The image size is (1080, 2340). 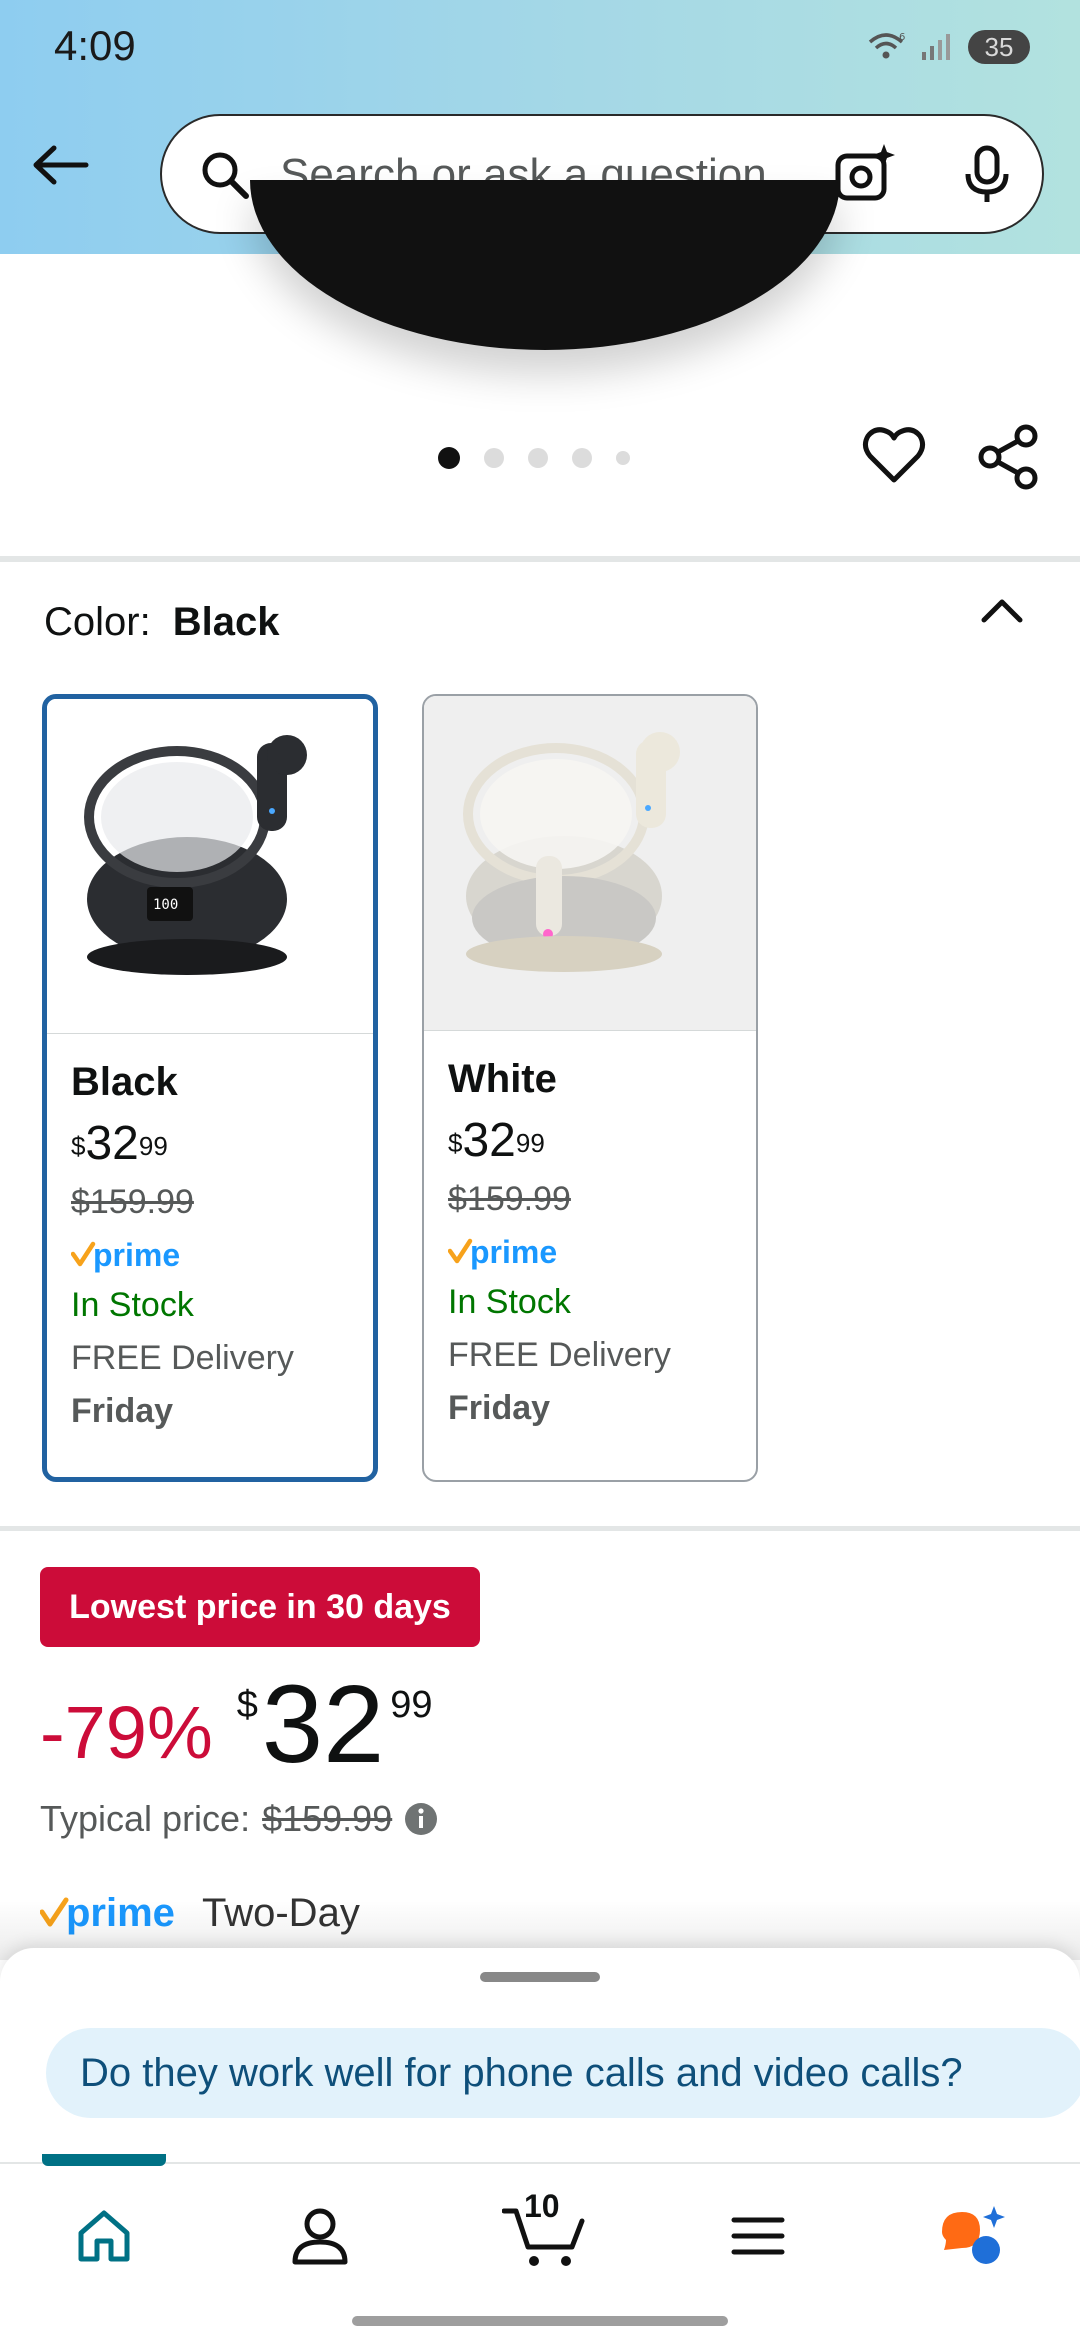 What do you see at coordinates (225, 175) in the screenshot?
I see `search-icon` at bounding box center [225, 175].